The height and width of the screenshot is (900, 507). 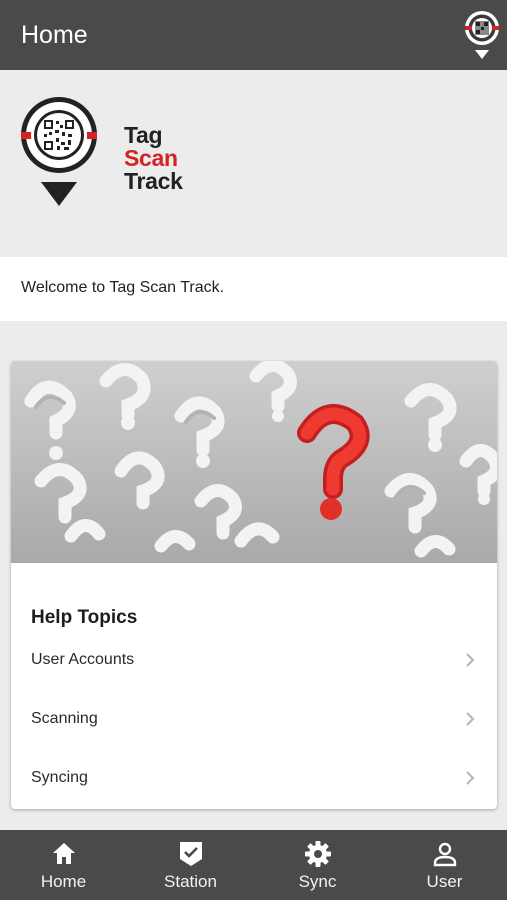 I want to click on brand-word-scan: Scan, so click(x=151, y=158).